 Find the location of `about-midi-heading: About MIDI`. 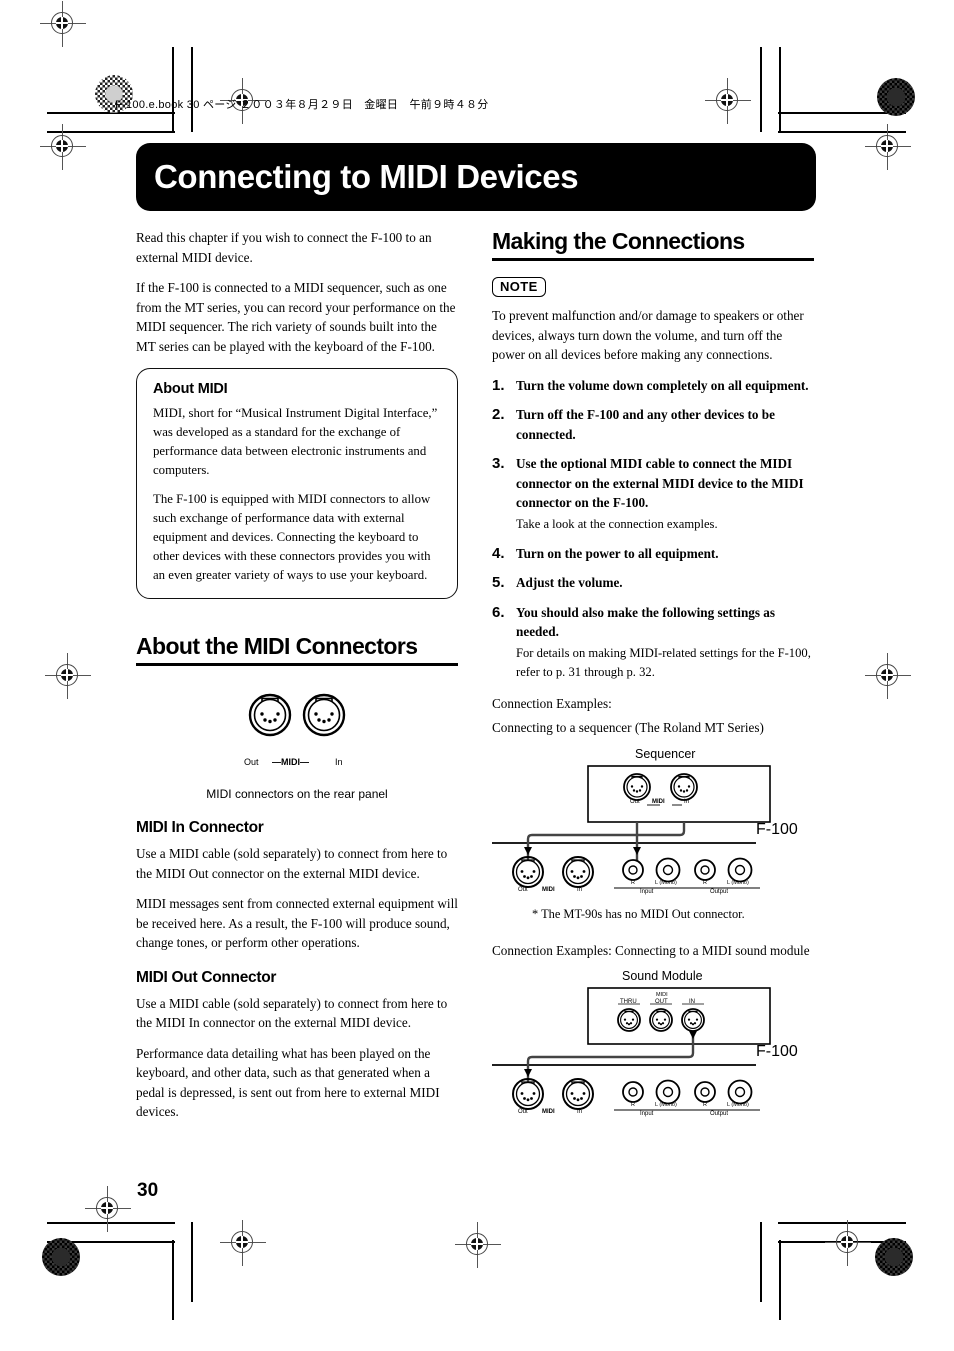

about-midi-heading: About MIDI is located at coordinates (190, 389).